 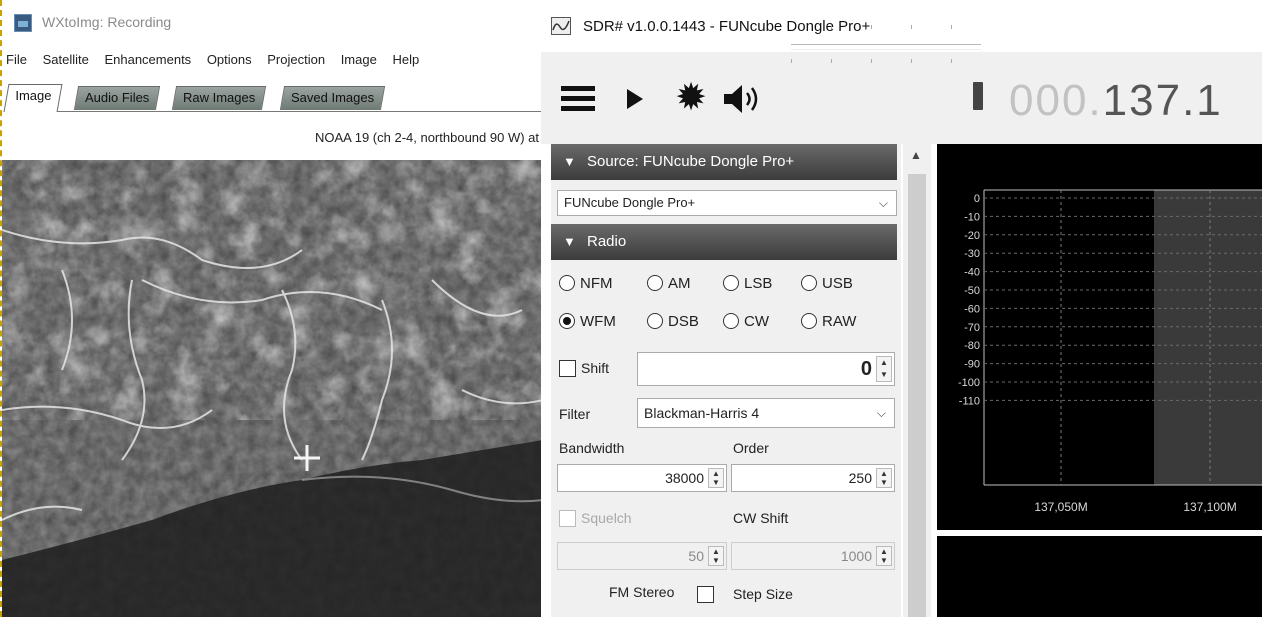 I want to click on tab-saved-images-label: Saved Images, so click(x=333, y=97).